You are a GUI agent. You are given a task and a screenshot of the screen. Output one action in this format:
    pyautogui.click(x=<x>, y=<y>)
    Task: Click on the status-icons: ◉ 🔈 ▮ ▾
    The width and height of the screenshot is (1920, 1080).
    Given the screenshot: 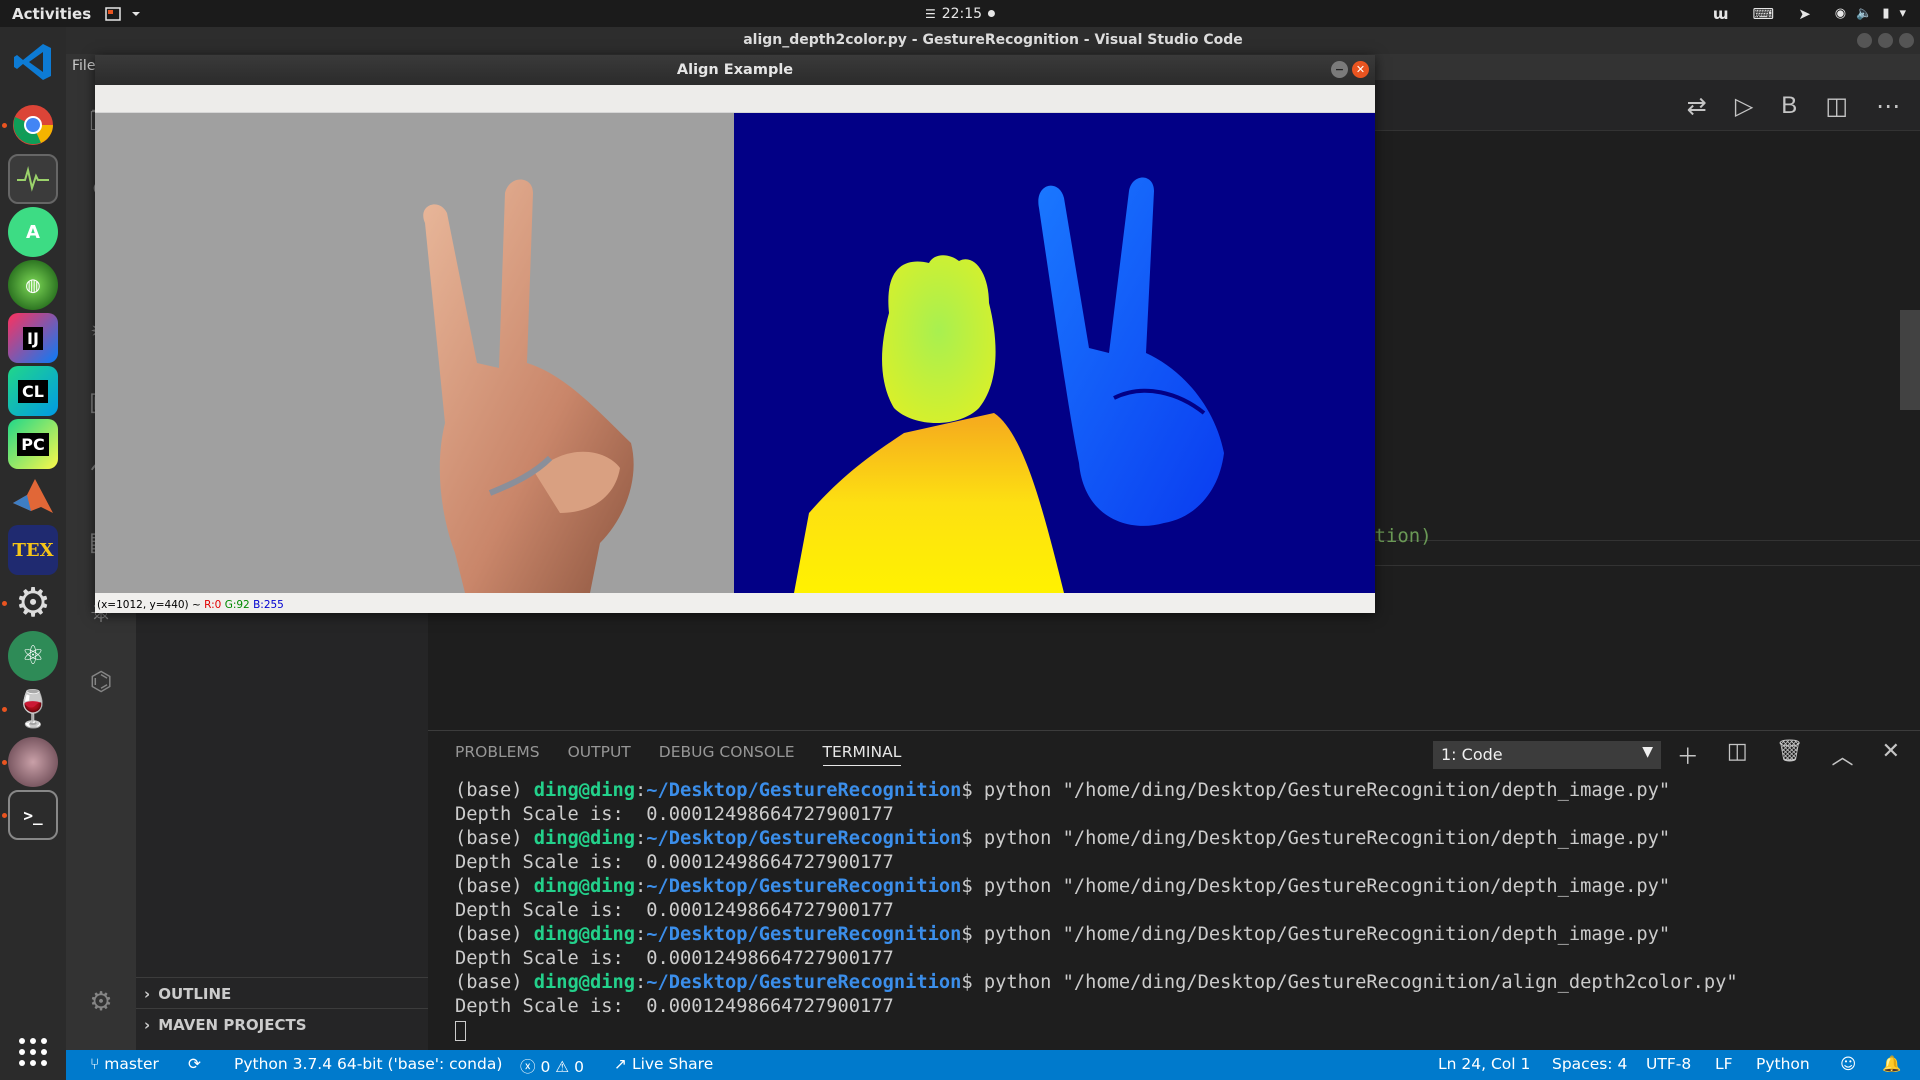 What is the action you would take?
    pyautogui.click(x=1870, y=13)
    